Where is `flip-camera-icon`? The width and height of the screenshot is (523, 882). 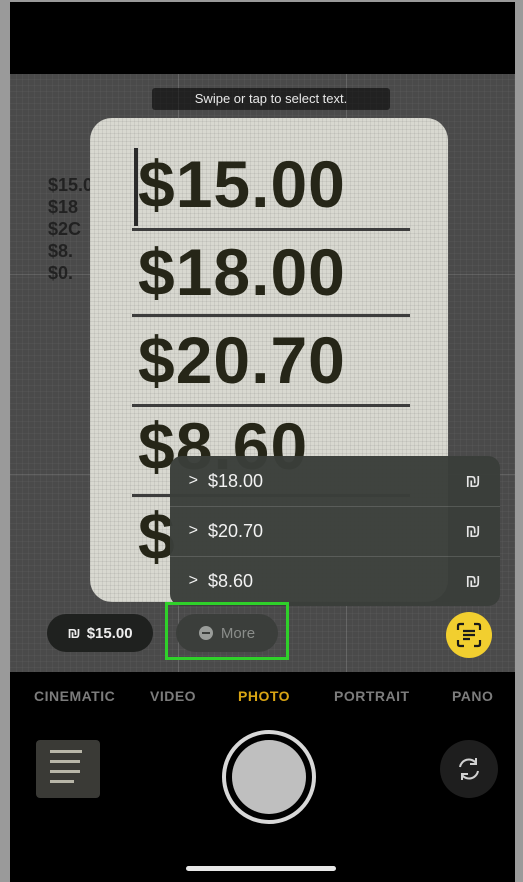 flip-camera-icon is located at coordinates (469, 769).